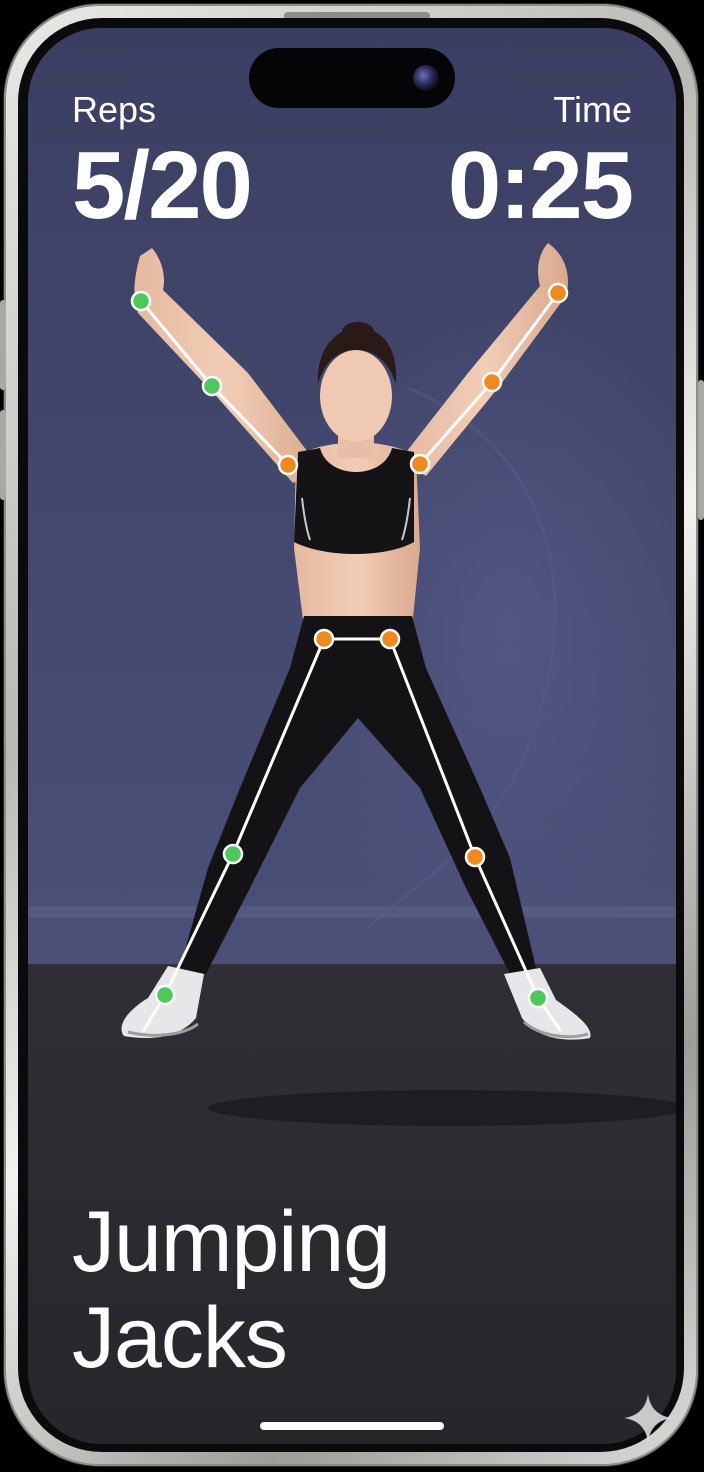 The width and height of the screenshot is (704, 1472). I want to click on volume-up-button, so click(3, 345).